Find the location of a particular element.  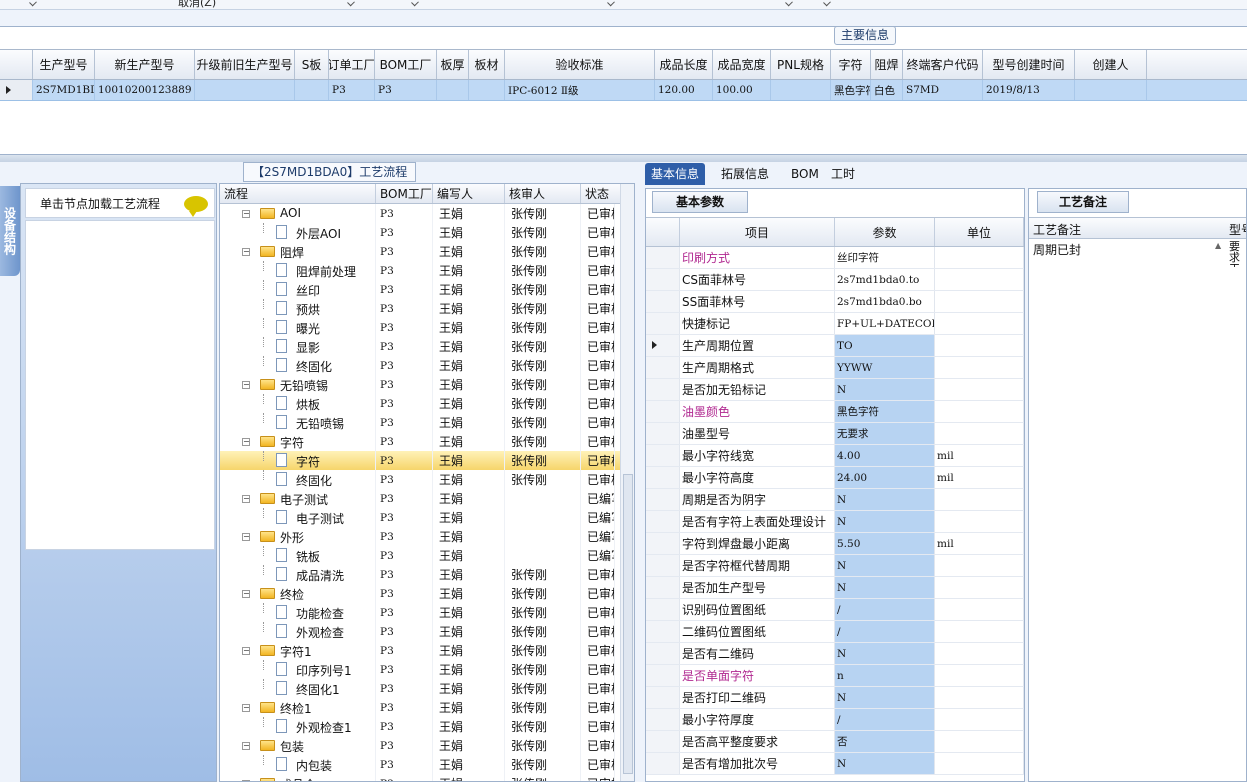

header-col: 成品长度 is located at coordinates (684, 64).